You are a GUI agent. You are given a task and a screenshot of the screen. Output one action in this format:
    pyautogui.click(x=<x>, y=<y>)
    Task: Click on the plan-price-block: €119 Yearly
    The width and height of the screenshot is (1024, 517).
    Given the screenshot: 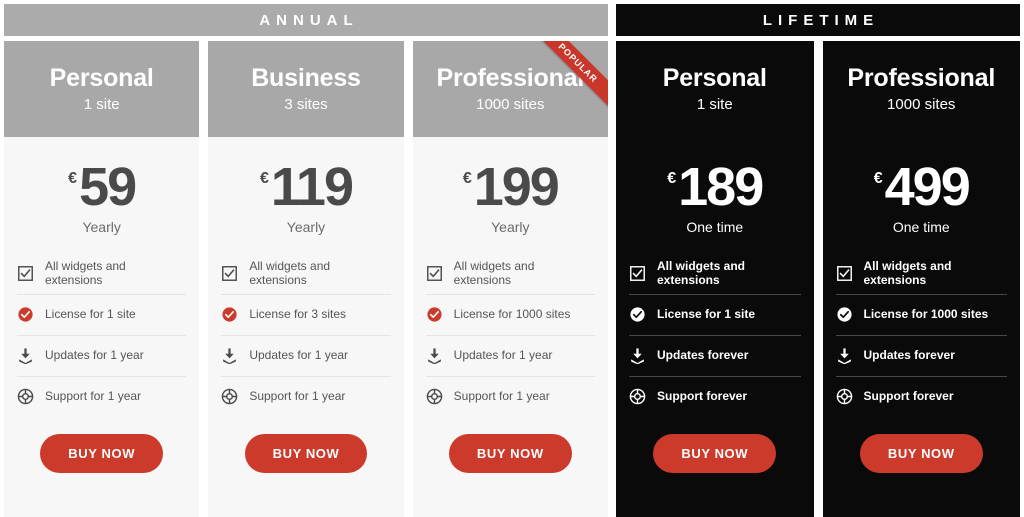 What is the action you would take?
    pyautogui.click(x=305, y=189)
    